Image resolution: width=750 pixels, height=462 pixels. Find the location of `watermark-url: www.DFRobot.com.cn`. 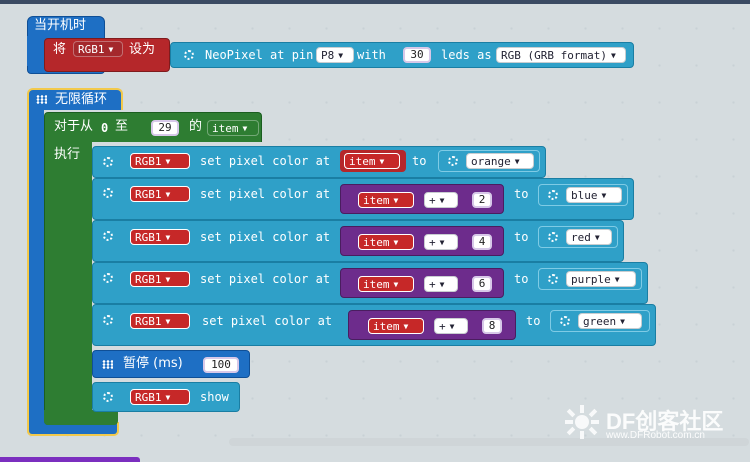

watermark-url: www.DFRobot.com.cn is located at coordinates (655, 435).